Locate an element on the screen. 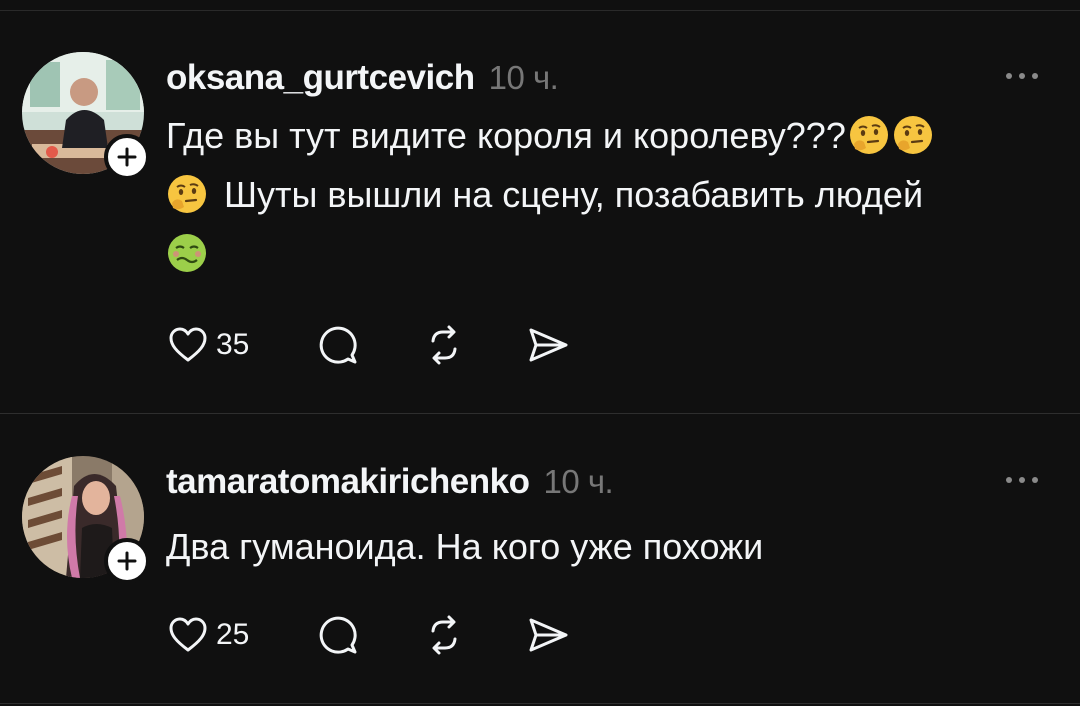  post-divider is located at coordinates (540, 413).